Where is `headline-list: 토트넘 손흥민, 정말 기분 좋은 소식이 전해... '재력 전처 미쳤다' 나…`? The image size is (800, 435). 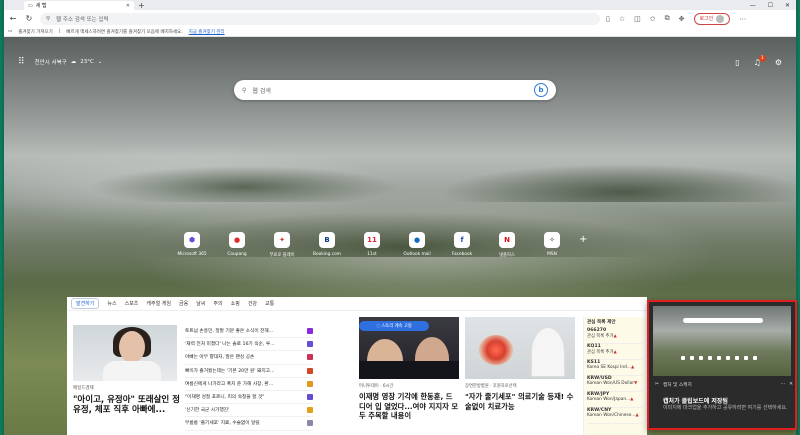 headline-list: 토트넘 손흥민, 정말 기분 좋은 소식이 전해... '재력 전처 미쳤다' 나… is located at coordinates (249, 378).